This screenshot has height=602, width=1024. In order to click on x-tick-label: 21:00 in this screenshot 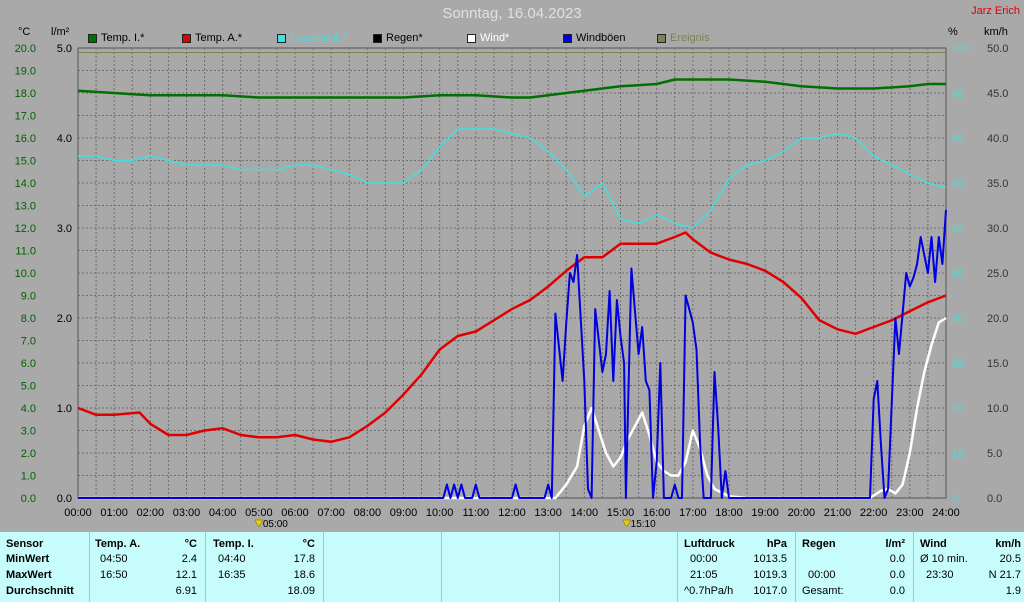, I will do `click(838, 513)`.